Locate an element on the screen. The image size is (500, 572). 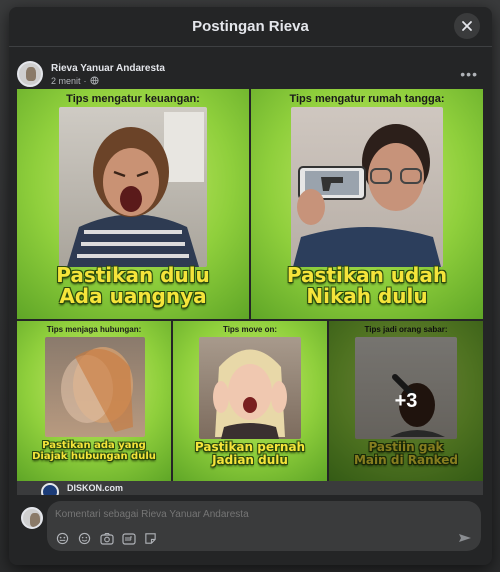
globe-icon is located at coordinates (94, 80).